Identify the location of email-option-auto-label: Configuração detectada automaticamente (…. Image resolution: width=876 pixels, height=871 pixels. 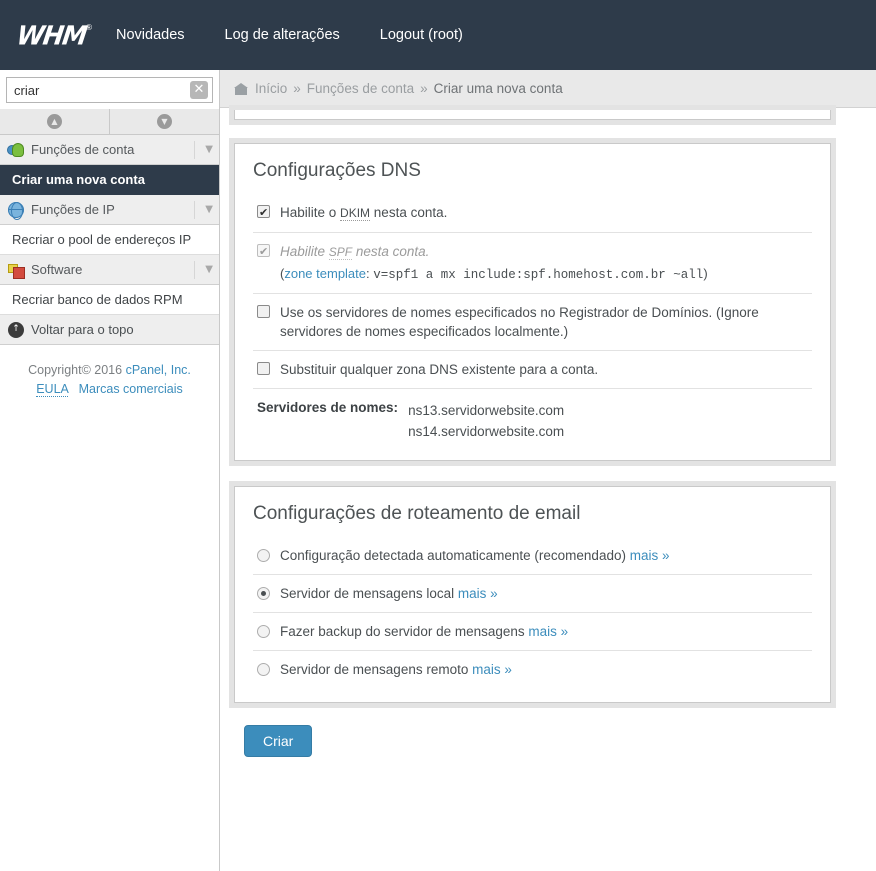
(546, 555).